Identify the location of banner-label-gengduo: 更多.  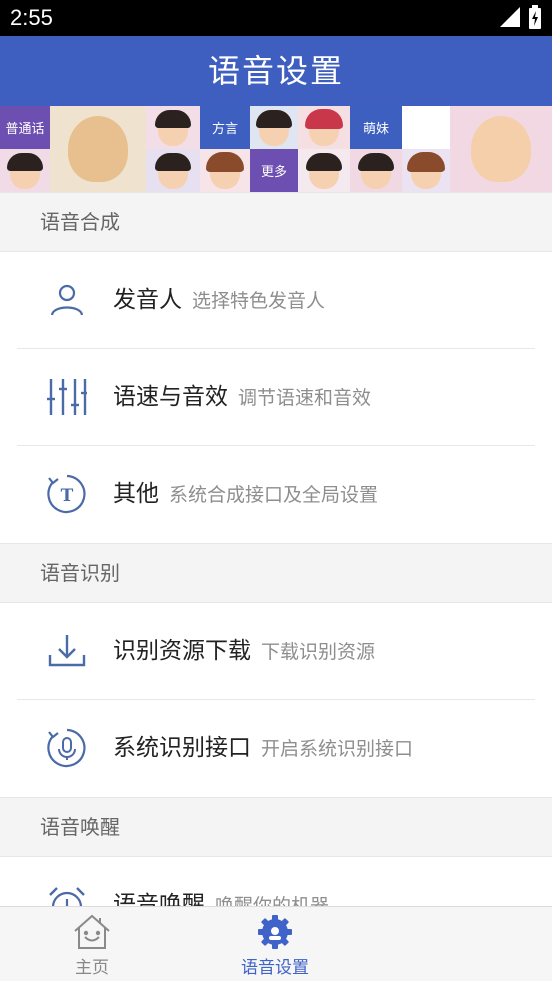
(273, 172).